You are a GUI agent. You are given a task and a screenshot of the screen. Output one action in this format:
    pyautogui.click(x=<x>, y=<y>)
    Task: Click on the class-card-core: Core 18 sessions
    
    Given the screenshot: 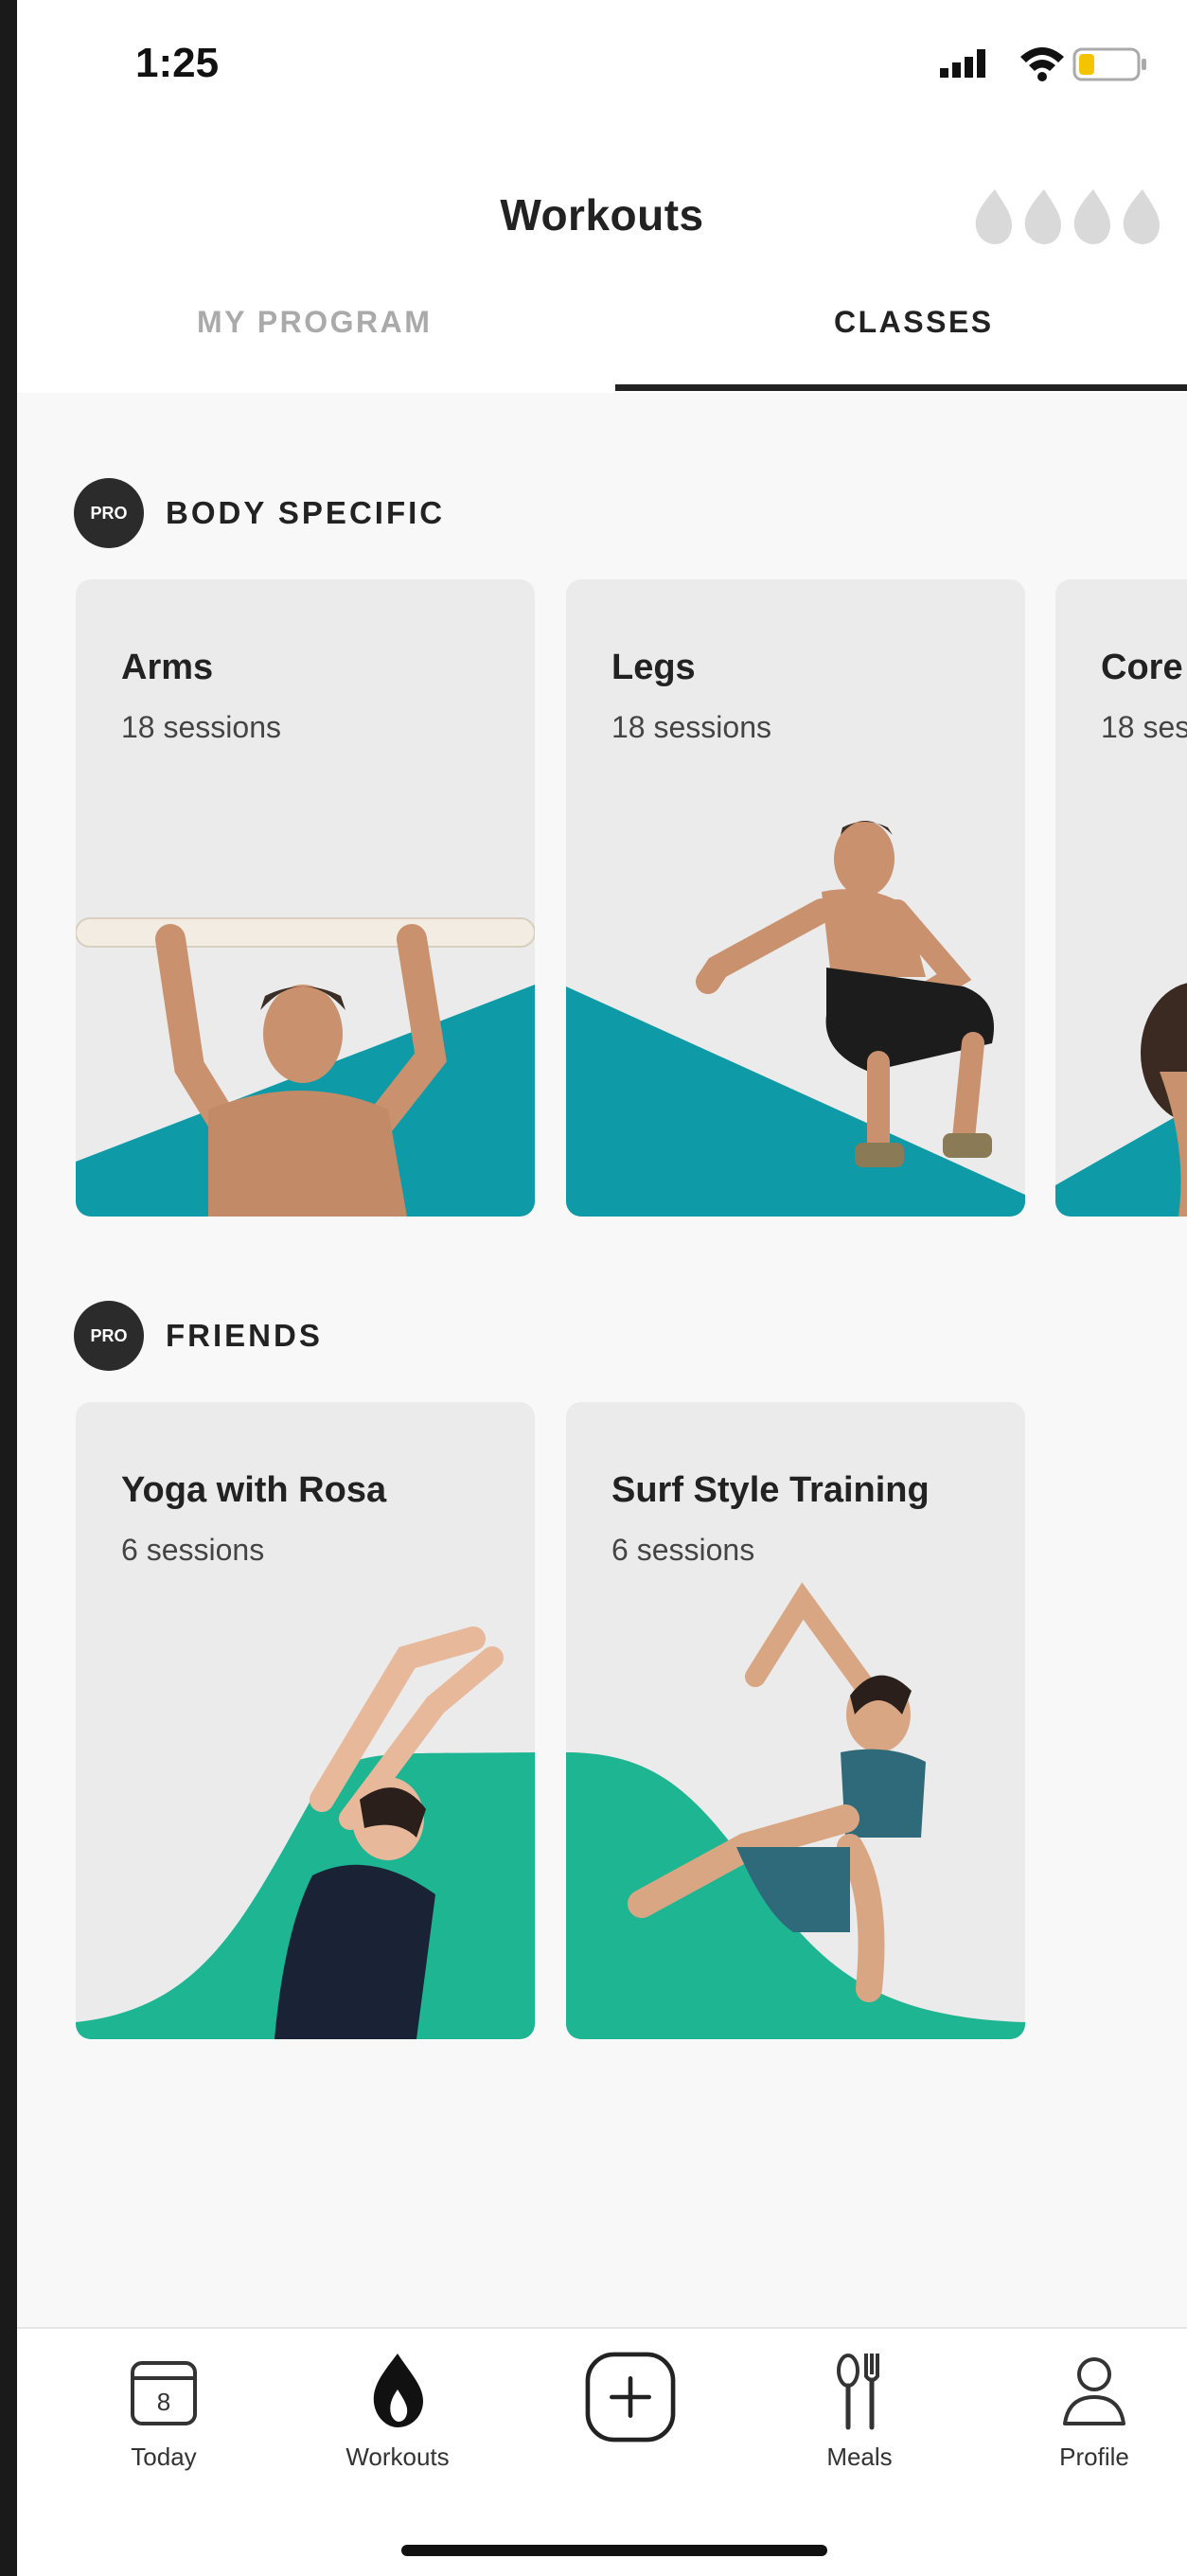 What is the action you would take?
    pyautogui.click(x=1121, y=898)
    